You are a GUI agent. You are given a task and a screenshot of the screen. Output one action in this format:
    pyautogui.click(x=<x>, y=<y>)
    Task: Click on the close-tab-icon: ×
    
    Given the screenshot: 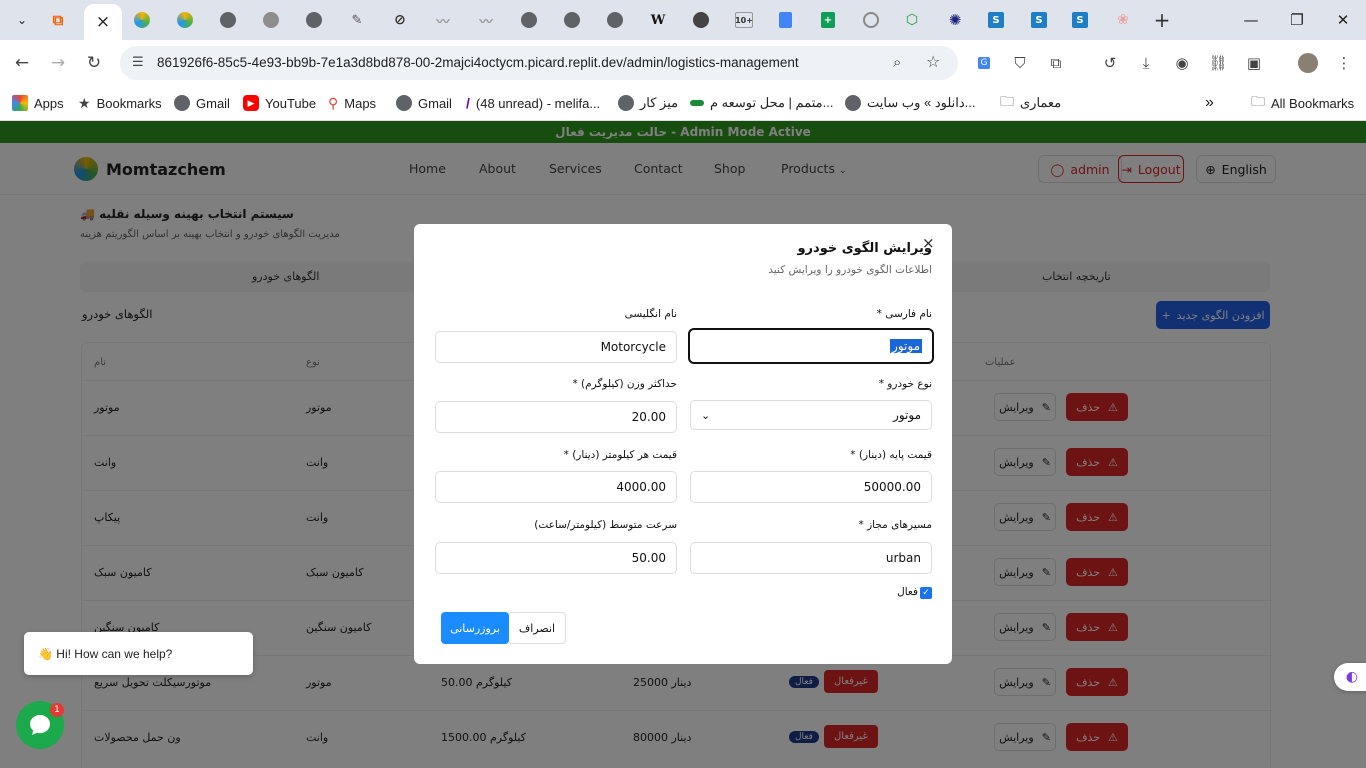 What is the action you would take?
    pyautogui.click(x=103, y=22)
    